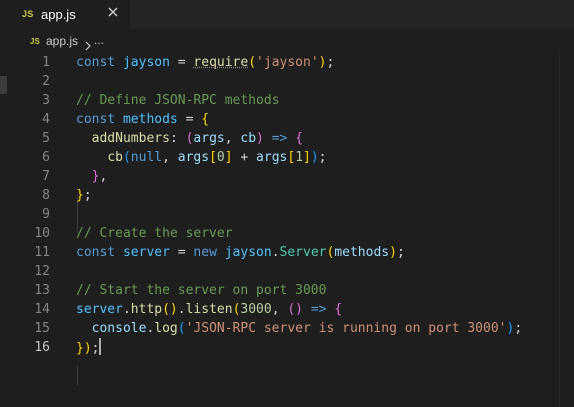 This screenshot has width=574, height=407. Describe the element at coordinates (58, 14) in the screenshot. I see `tab-label: app.js` at that location.